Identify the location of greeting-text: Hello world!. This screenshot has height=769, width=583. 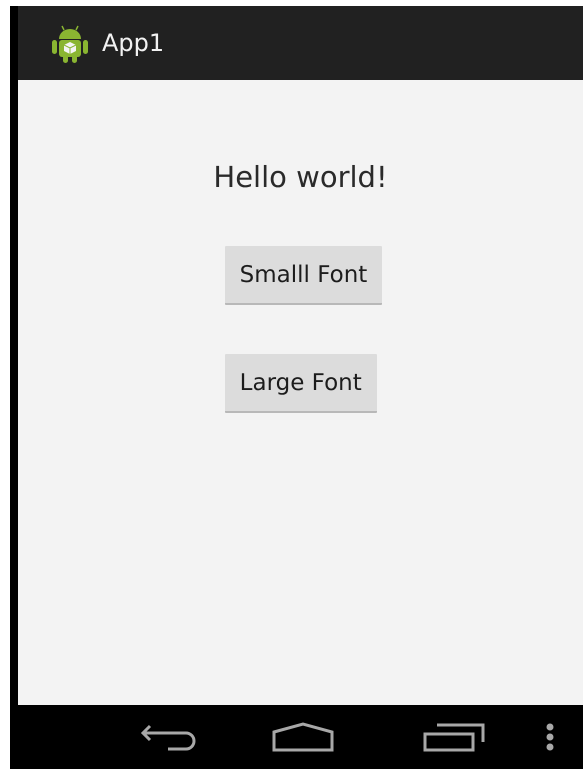
(300, 177).